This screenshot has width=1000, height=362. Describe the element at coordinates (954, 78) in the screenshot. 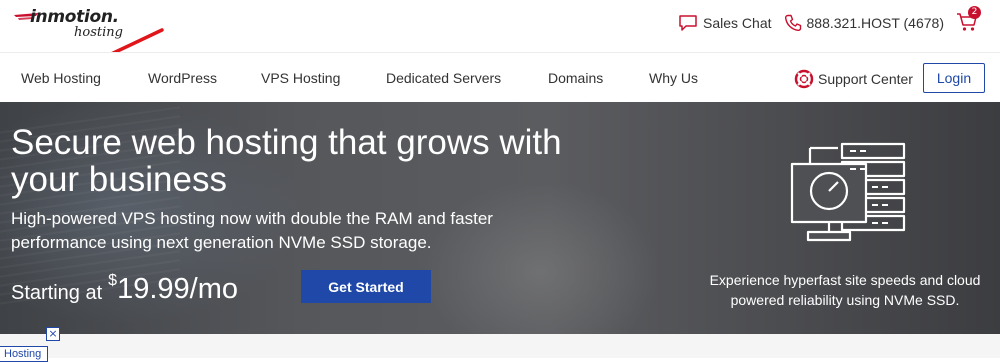

I see `login-button: Login` at that location.